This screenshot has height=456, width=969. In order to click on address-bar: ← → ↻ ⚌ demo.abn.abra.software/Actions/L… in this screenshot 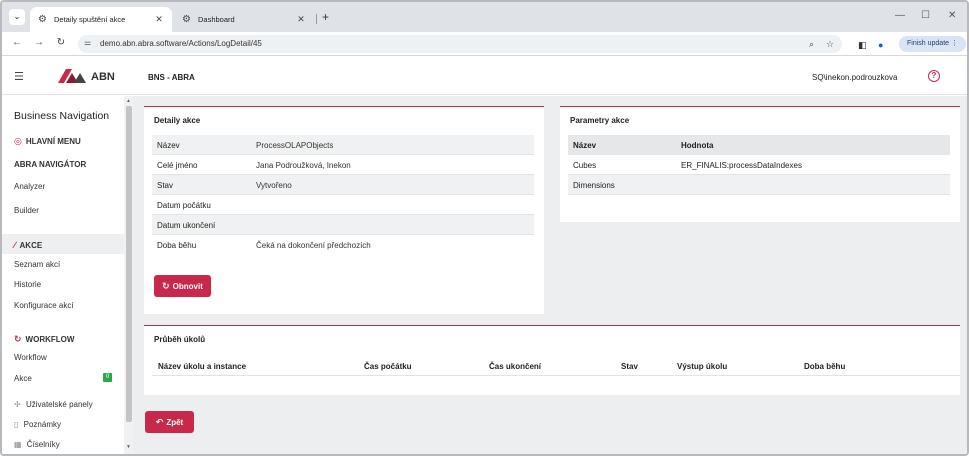, I will do `click(484, 44)`.